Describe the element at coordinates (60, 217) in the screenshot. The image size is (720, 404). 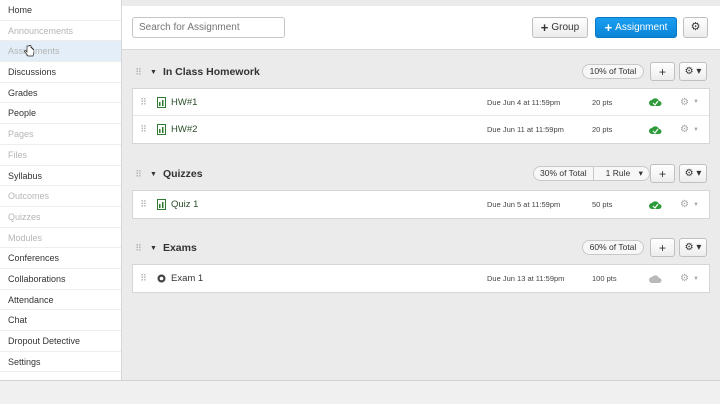
I see `sidebar-item-quizzes: Quizzes` at that location.